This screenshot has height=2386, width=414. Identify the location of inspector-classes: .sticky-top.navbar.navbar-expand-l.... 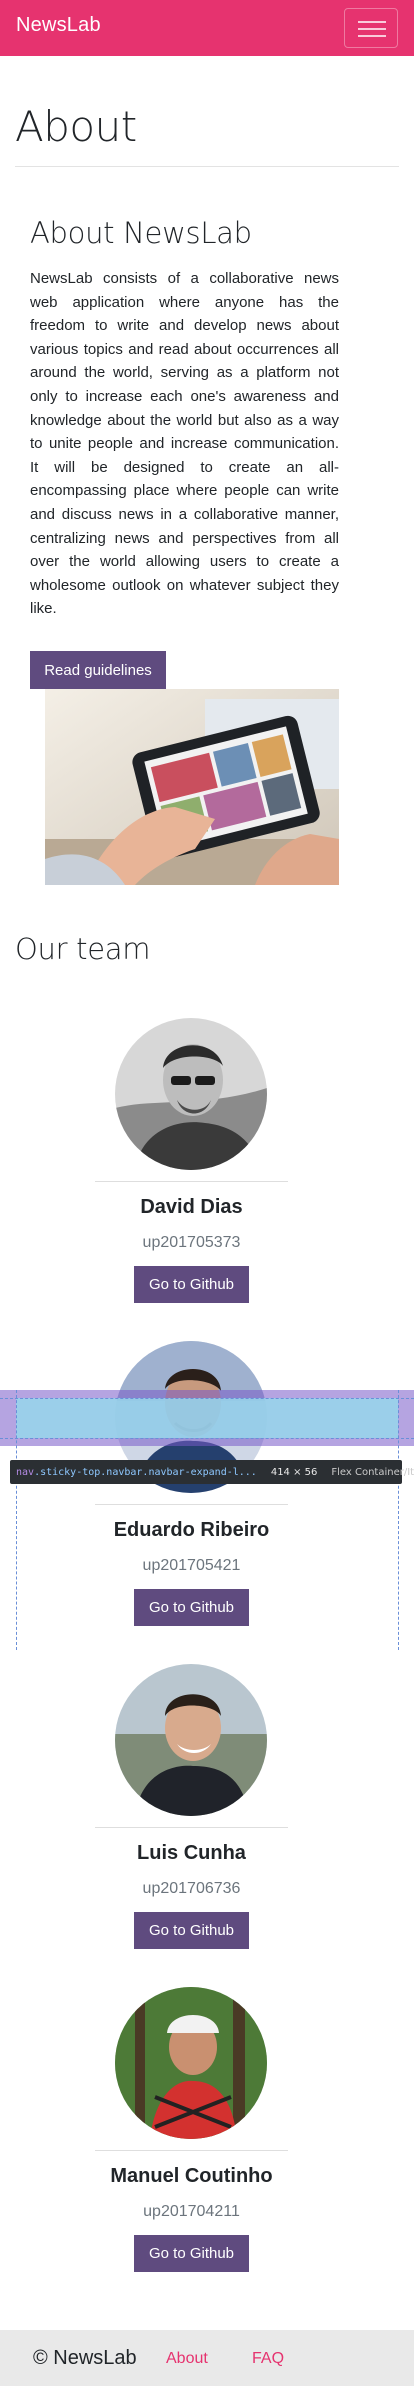
(145, 1472).